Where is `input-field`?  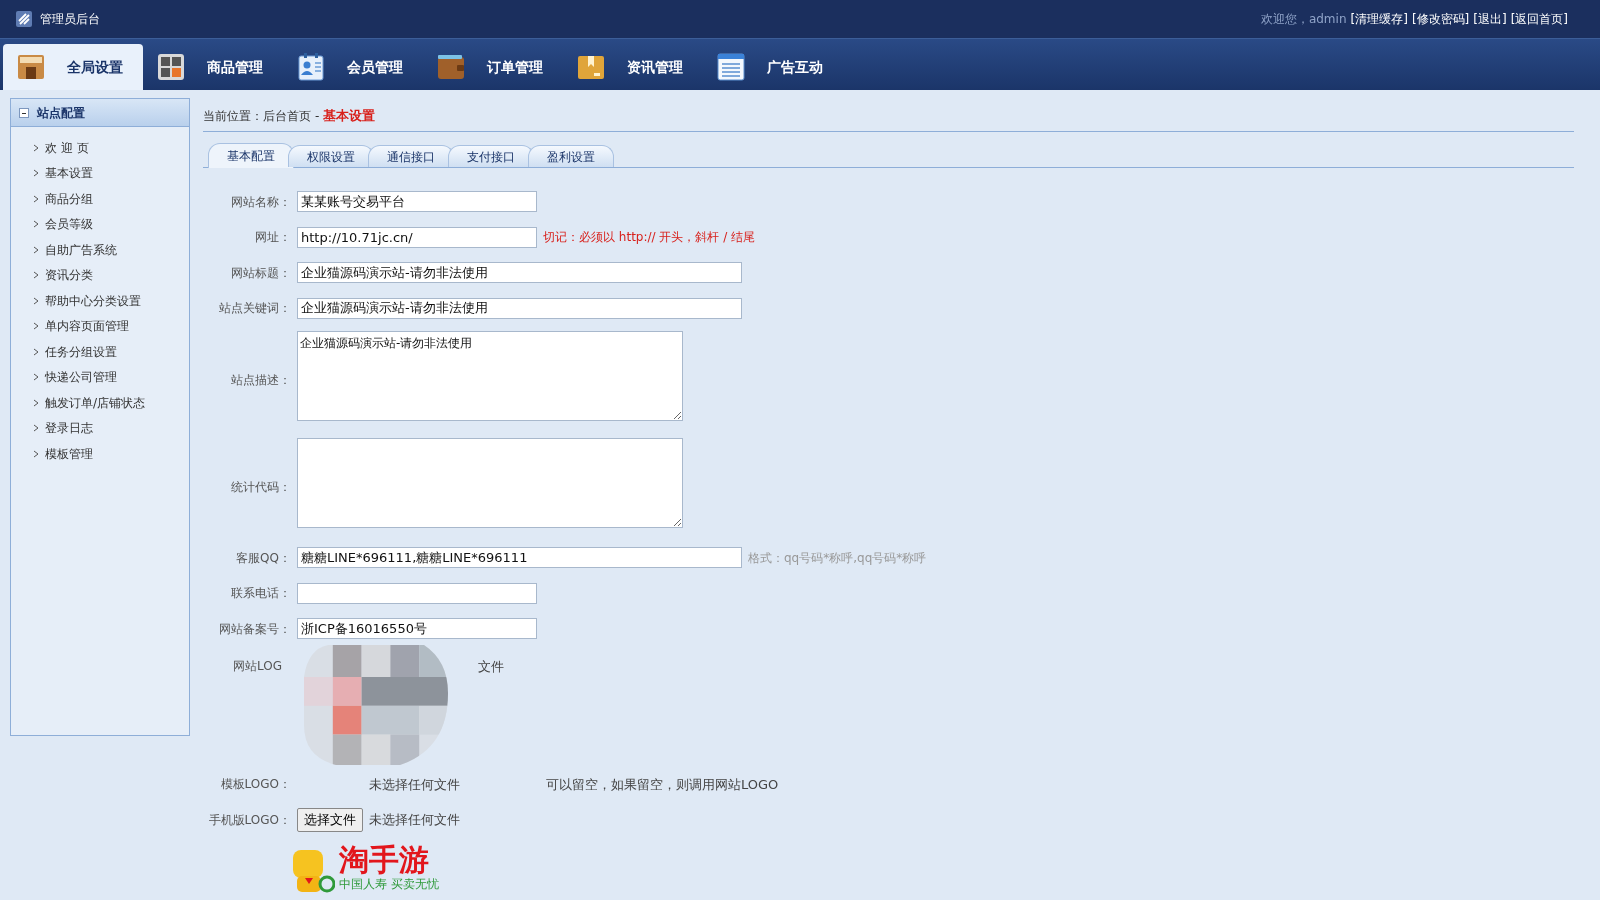 input-field is located at coordinates (417, 593).